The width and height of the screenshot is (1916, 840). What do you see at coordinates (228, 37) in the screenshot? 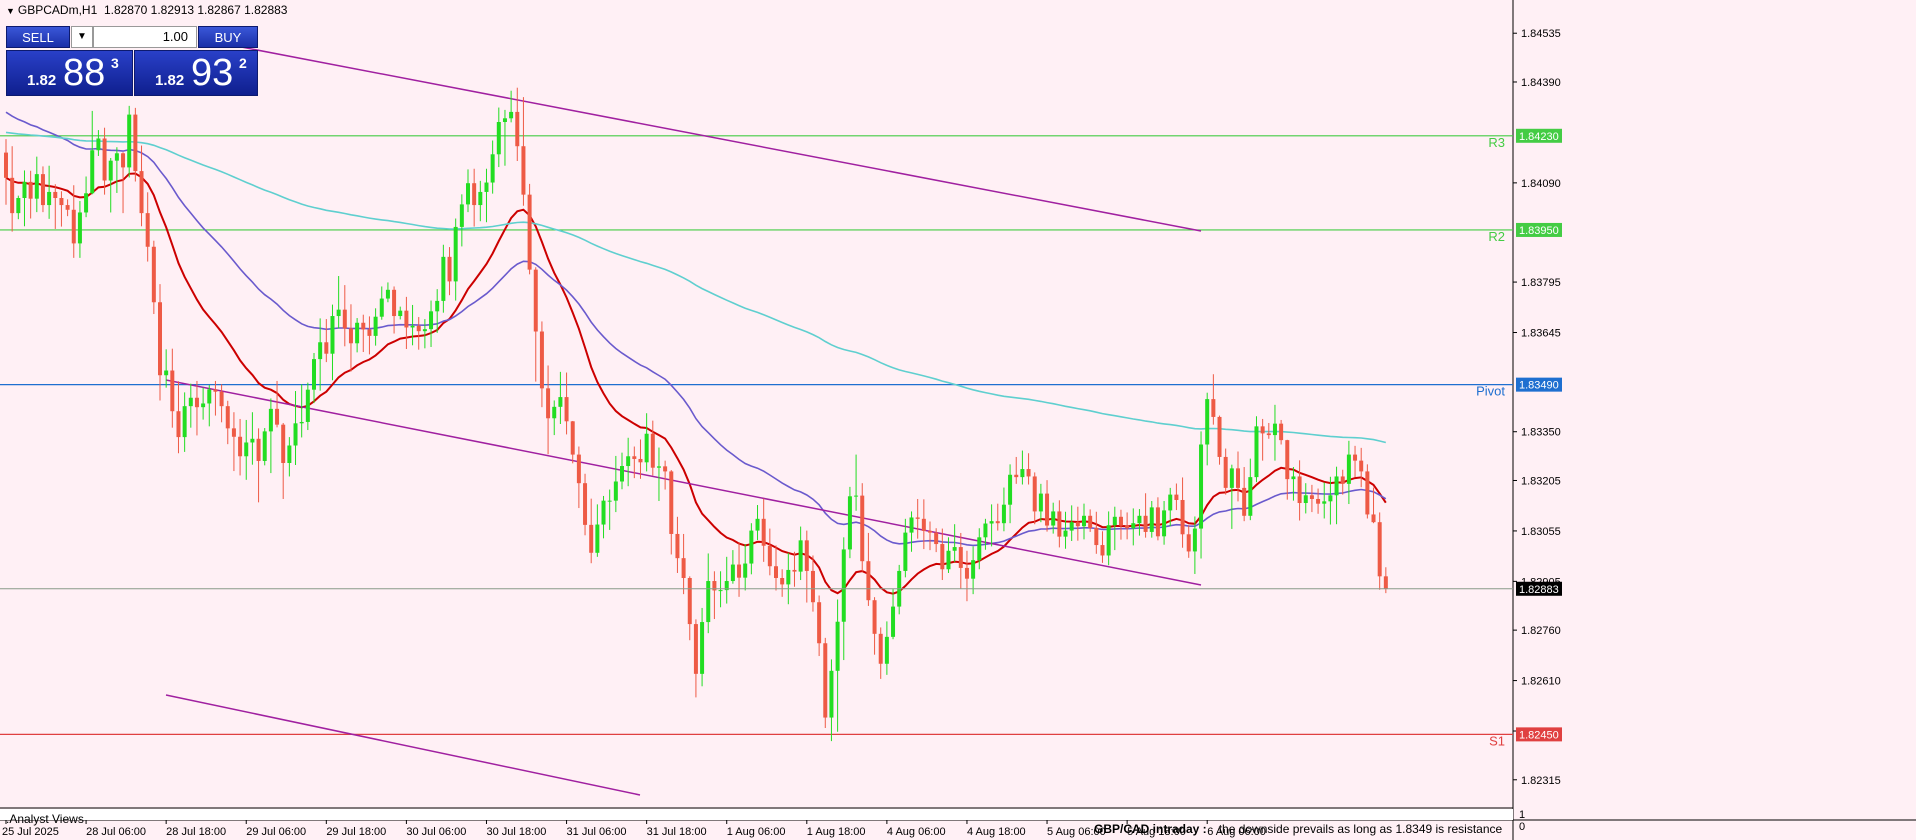
I see `buy-button: BUY` at bounding box center [228, 37].